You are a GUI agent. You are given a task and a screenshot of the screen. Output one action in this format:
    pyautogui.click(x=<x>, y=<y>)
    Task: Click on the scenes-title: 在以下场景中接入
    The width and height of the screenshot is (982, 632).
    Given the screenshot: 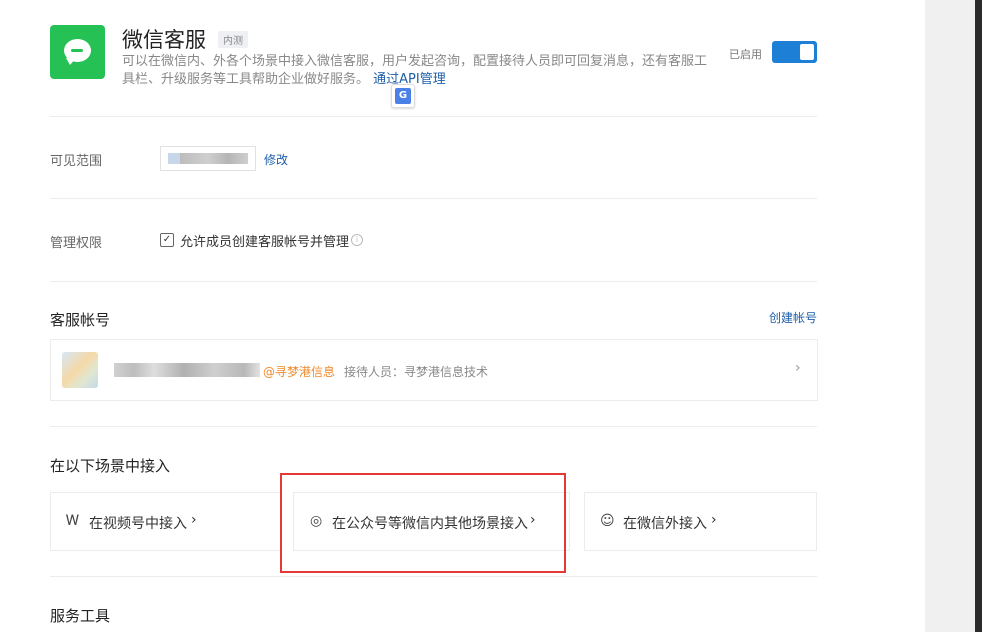 What is the action you would take?
    pyautogui.click(x=110, y=466)
    